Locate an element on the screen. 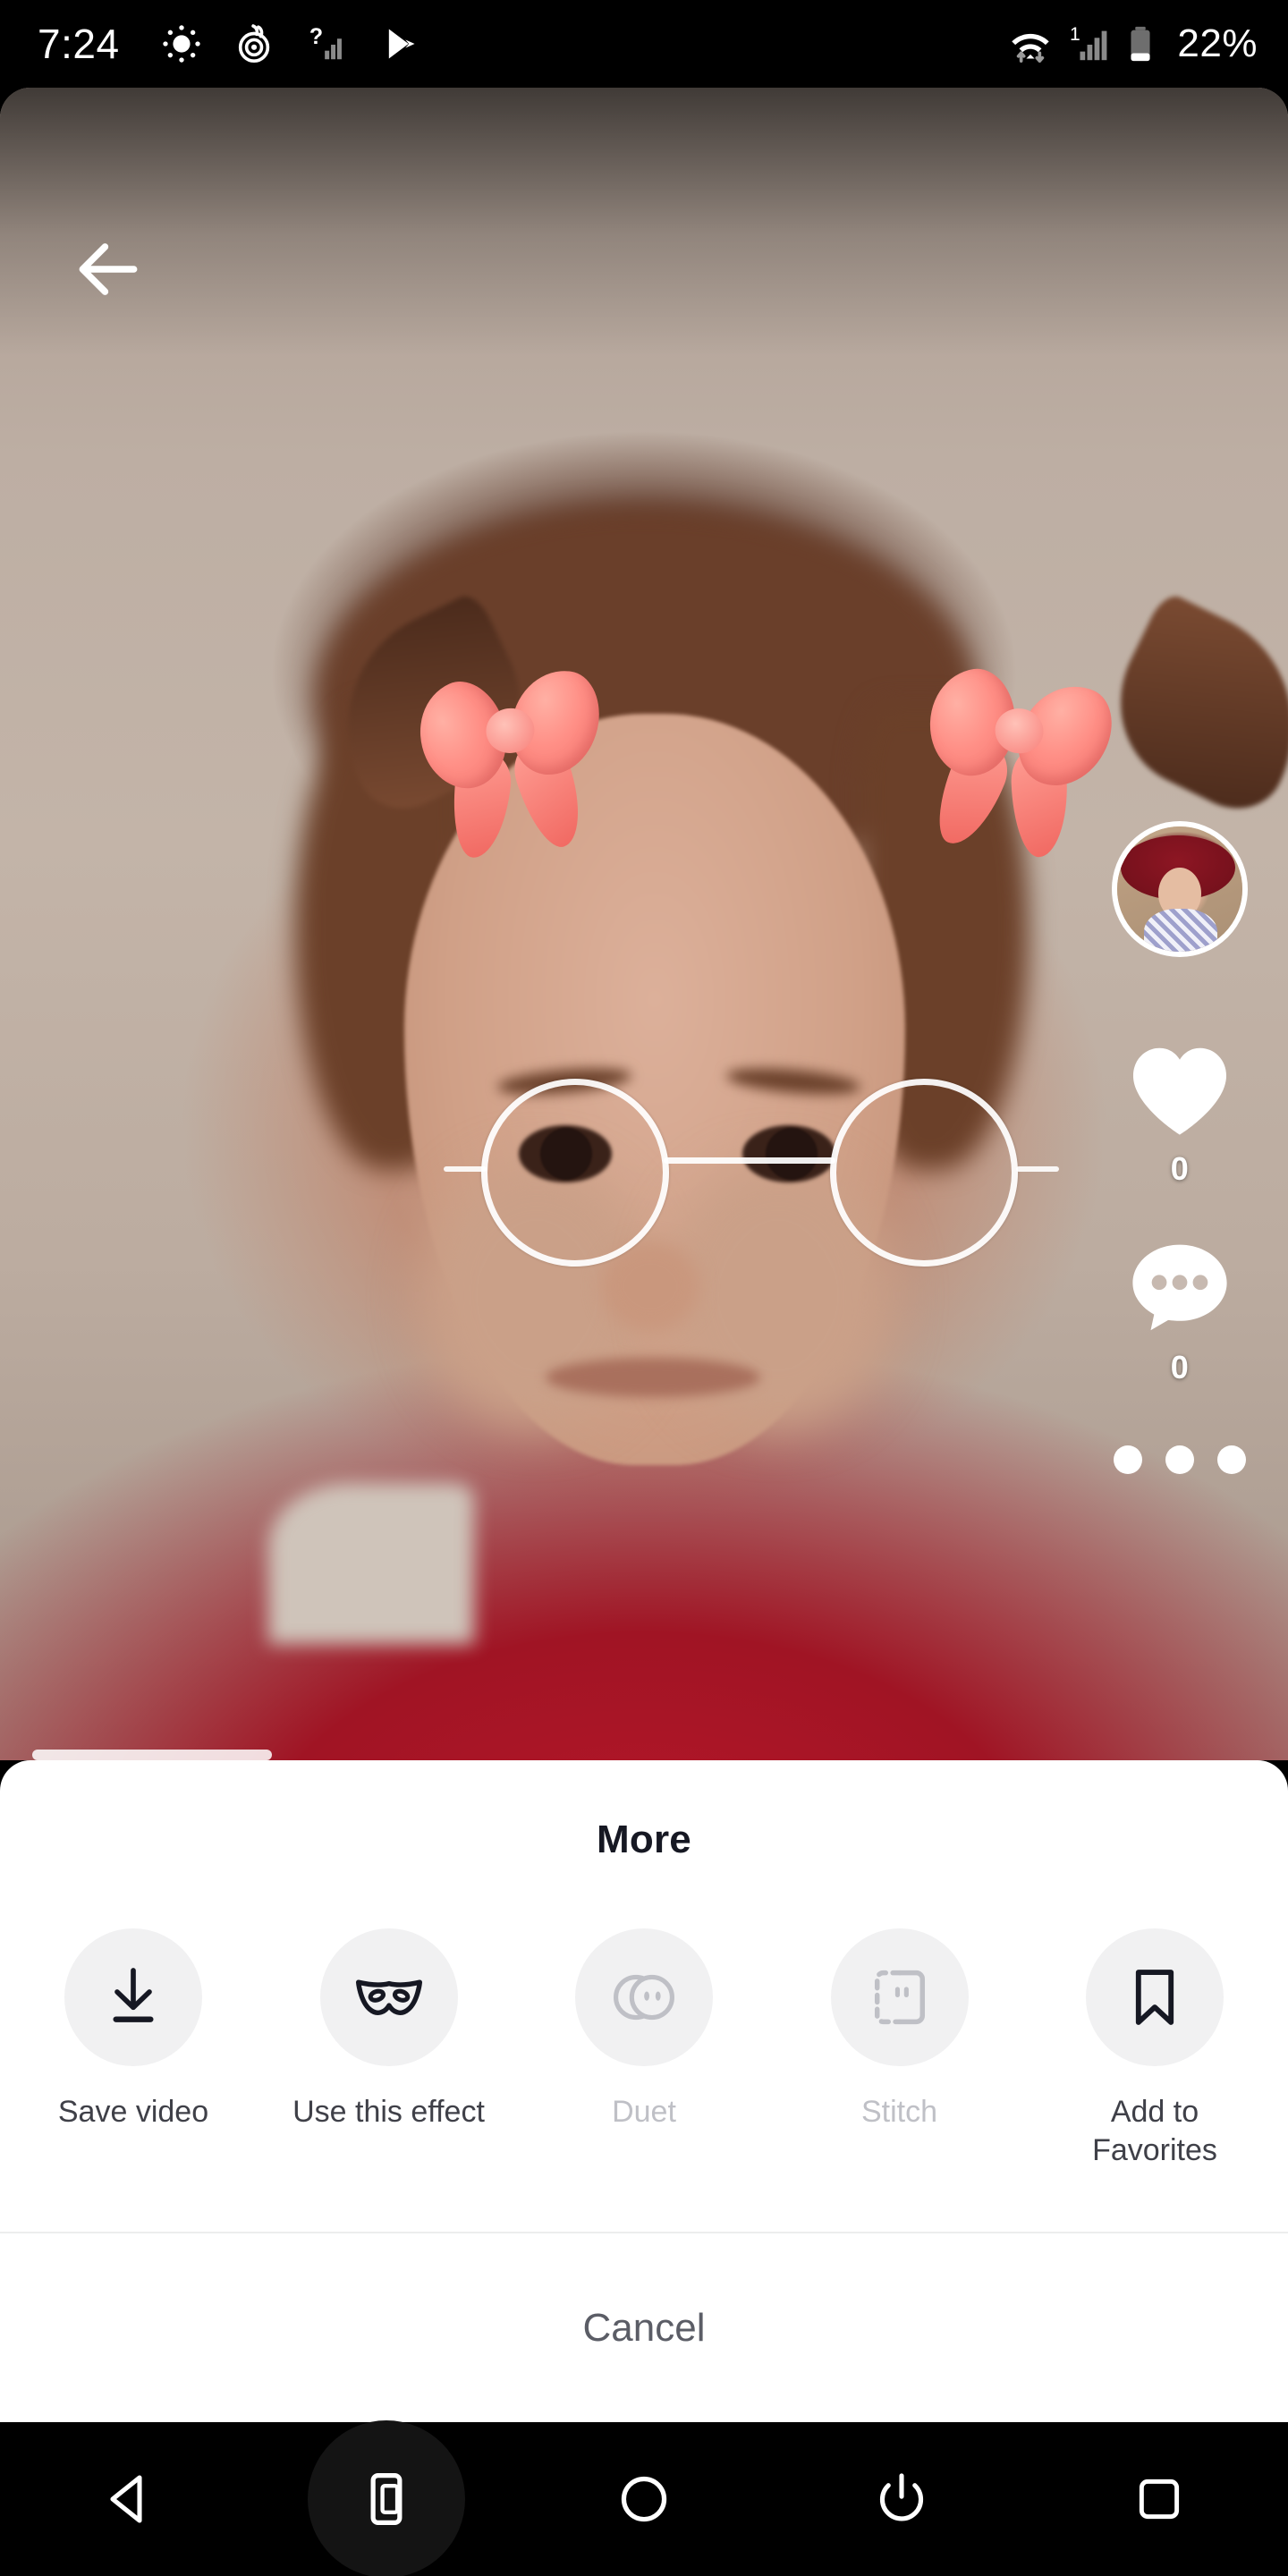 Image resolution: width=1288 pixels, height=2576 pixels. status-time: 7:24 is located at coordinates (79, 44).